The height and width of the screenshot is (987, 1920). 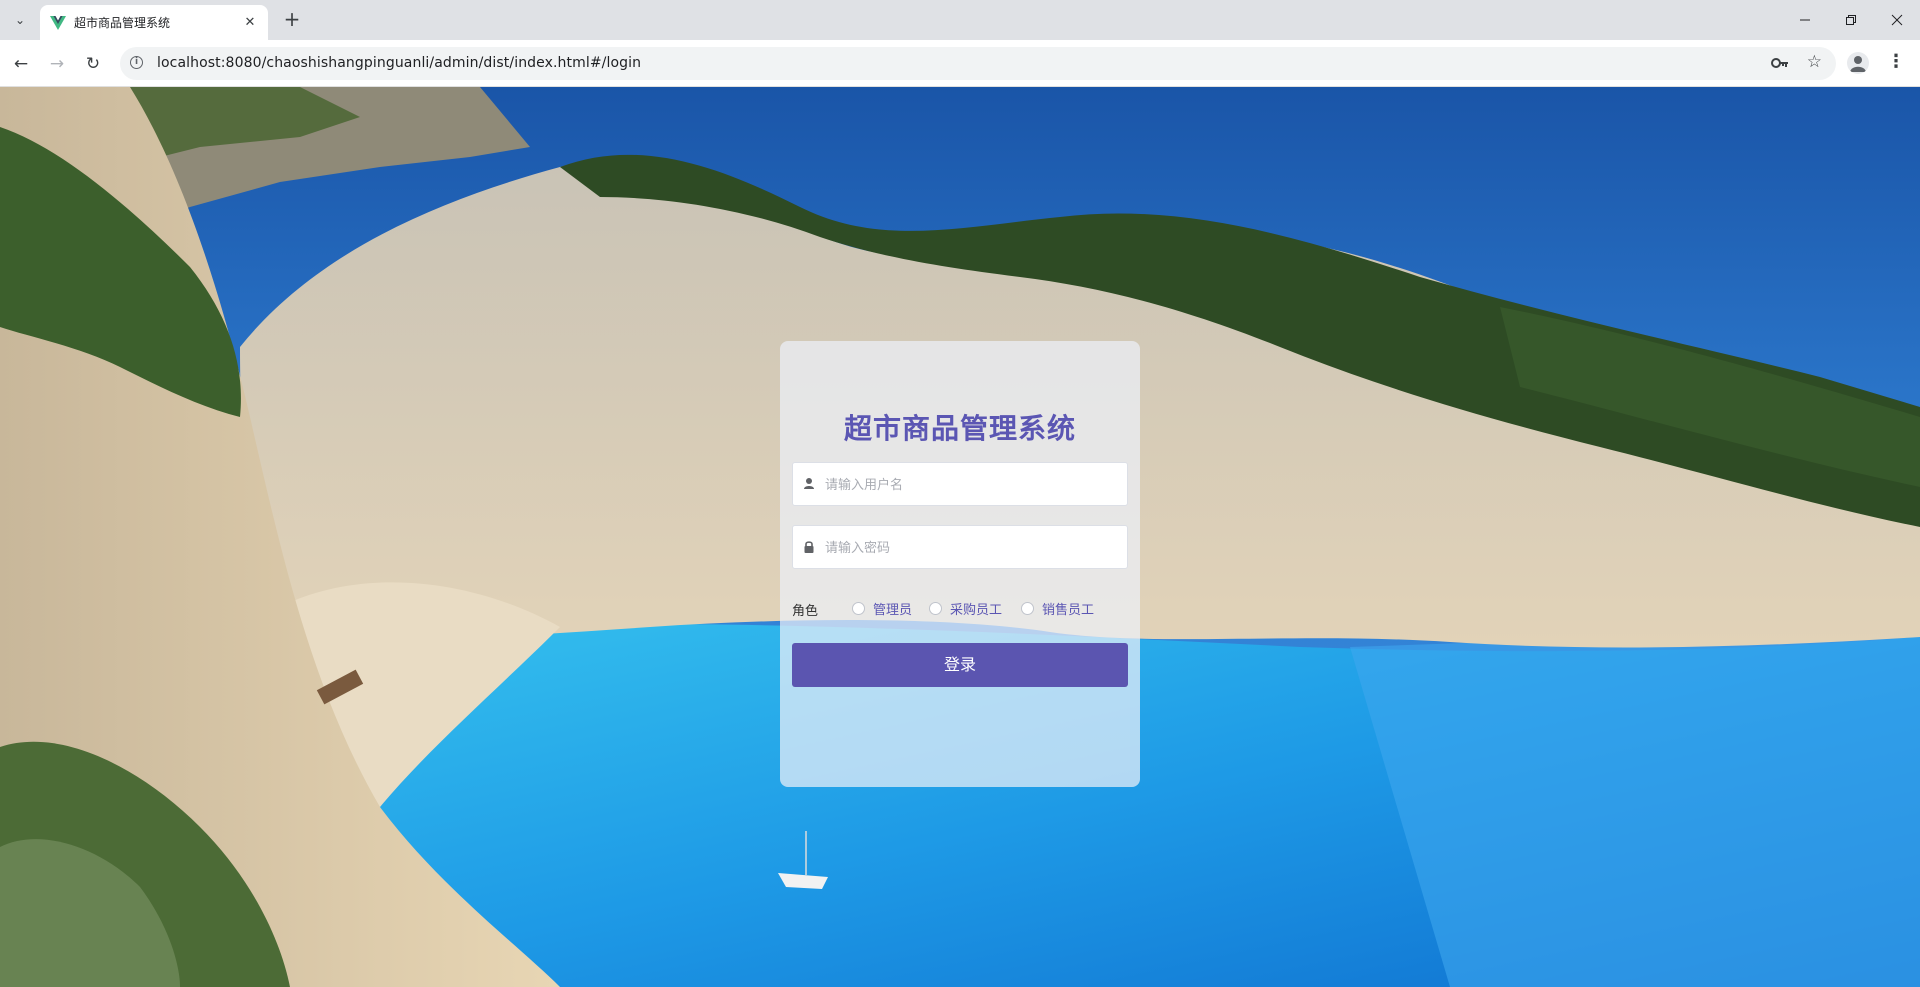 I want to click on plus-icon: +, so click(x=292, y=19).